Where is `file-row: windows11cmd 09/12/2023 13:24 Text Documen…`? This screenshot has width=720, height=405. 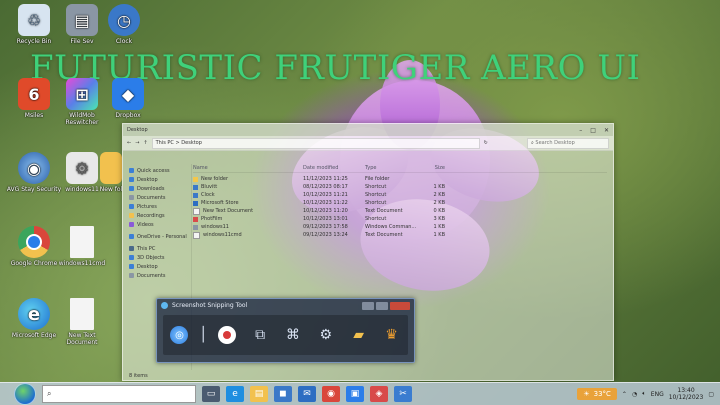 file-row: windows11cmd 09/12/2023 13:24 Text Documen… is located at coordinates (400, 235).